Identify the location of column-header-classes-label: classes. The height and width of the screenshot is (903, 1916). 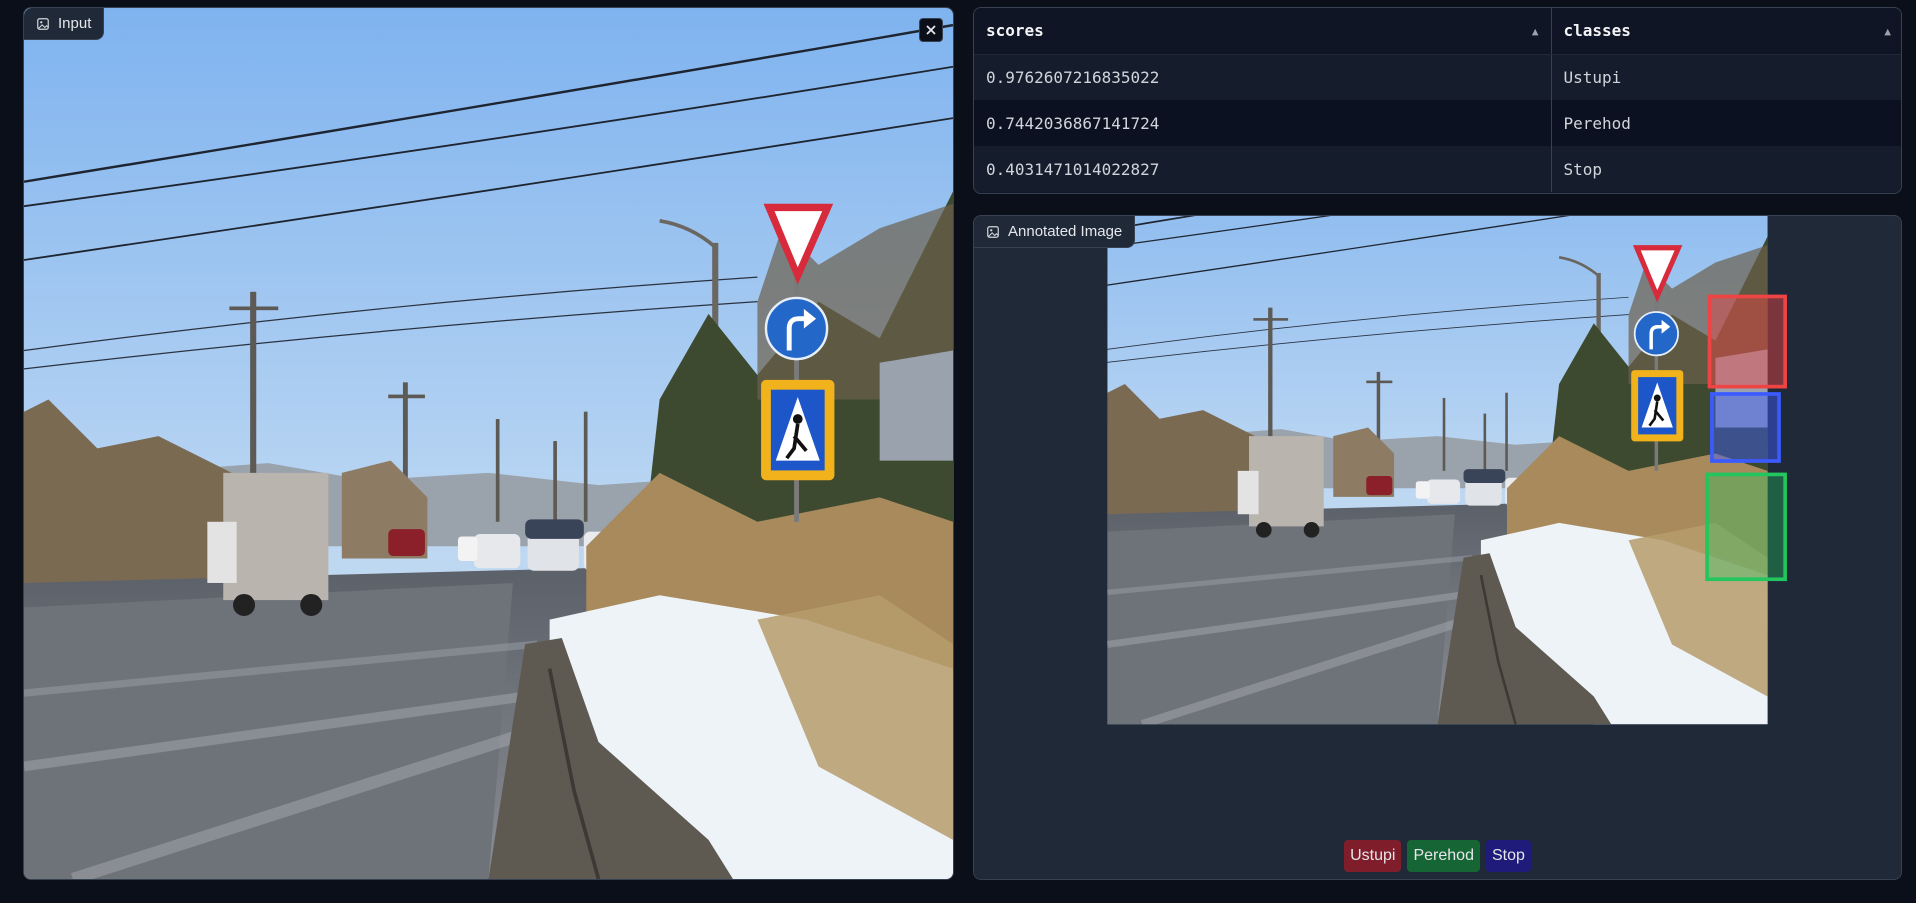
(1597, 31).